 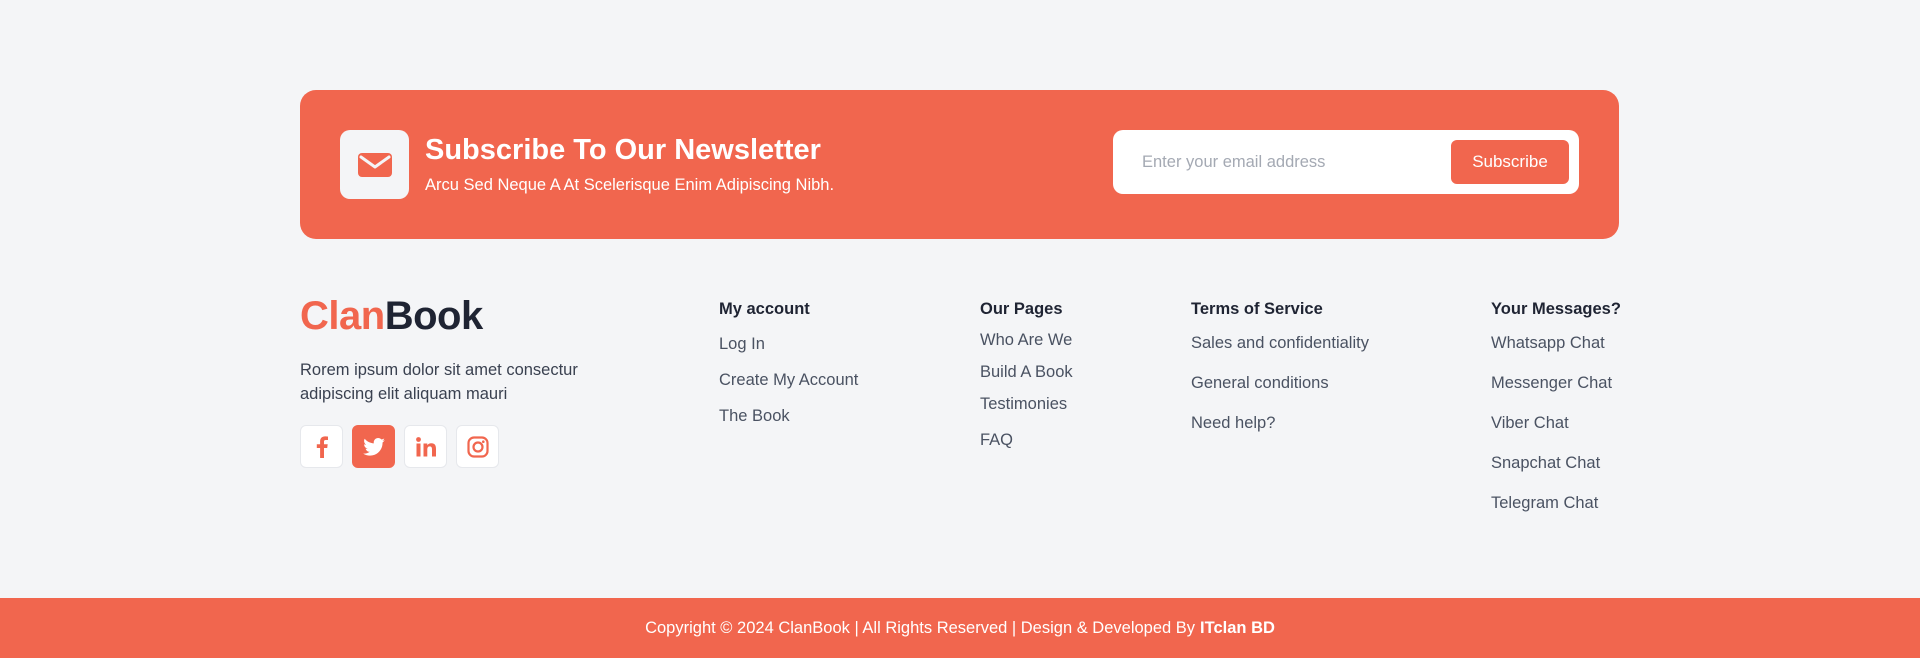 What do you see at coordinates (1026, 404) in the screenshot?
I see `link-testimonies: Testimonies` at bounding box center [1026, 404].